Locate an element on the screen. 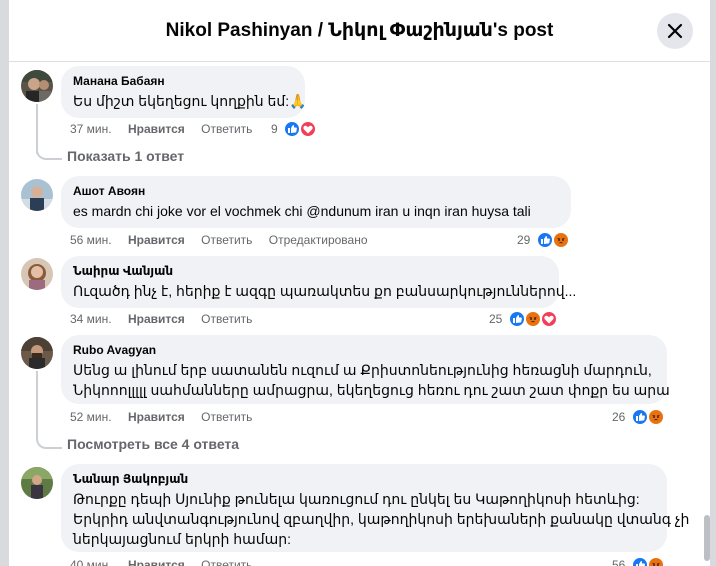 The height and width of the screenshot is (566, 716). reaction-summary: 9 is located at coordinates (294, 129).